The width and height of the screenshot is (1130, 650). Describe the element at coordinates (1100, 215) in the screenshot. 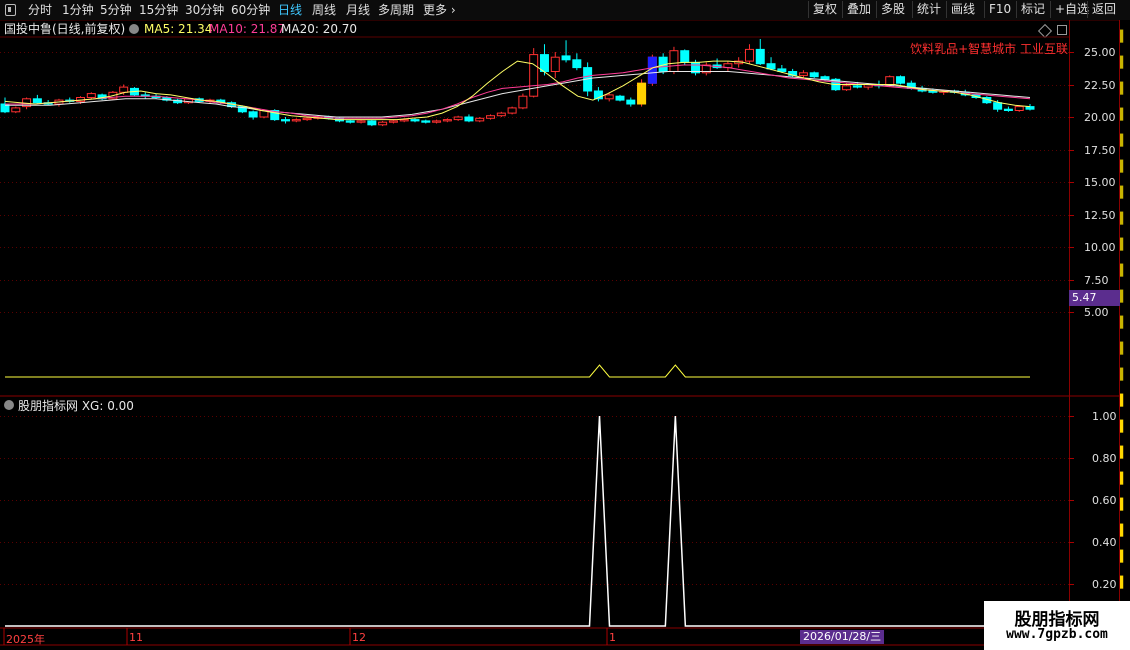

I see `price-axis-label: 12.50` at that location.